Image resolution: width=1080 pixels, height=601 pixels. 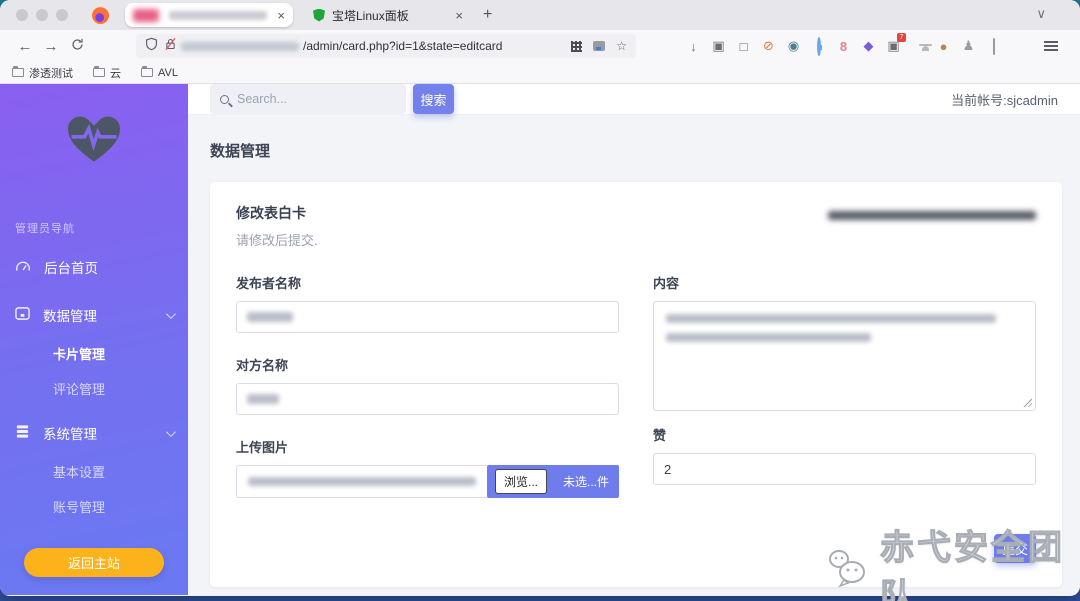 I want to click on file-path-field, so click(x=361, y=481).